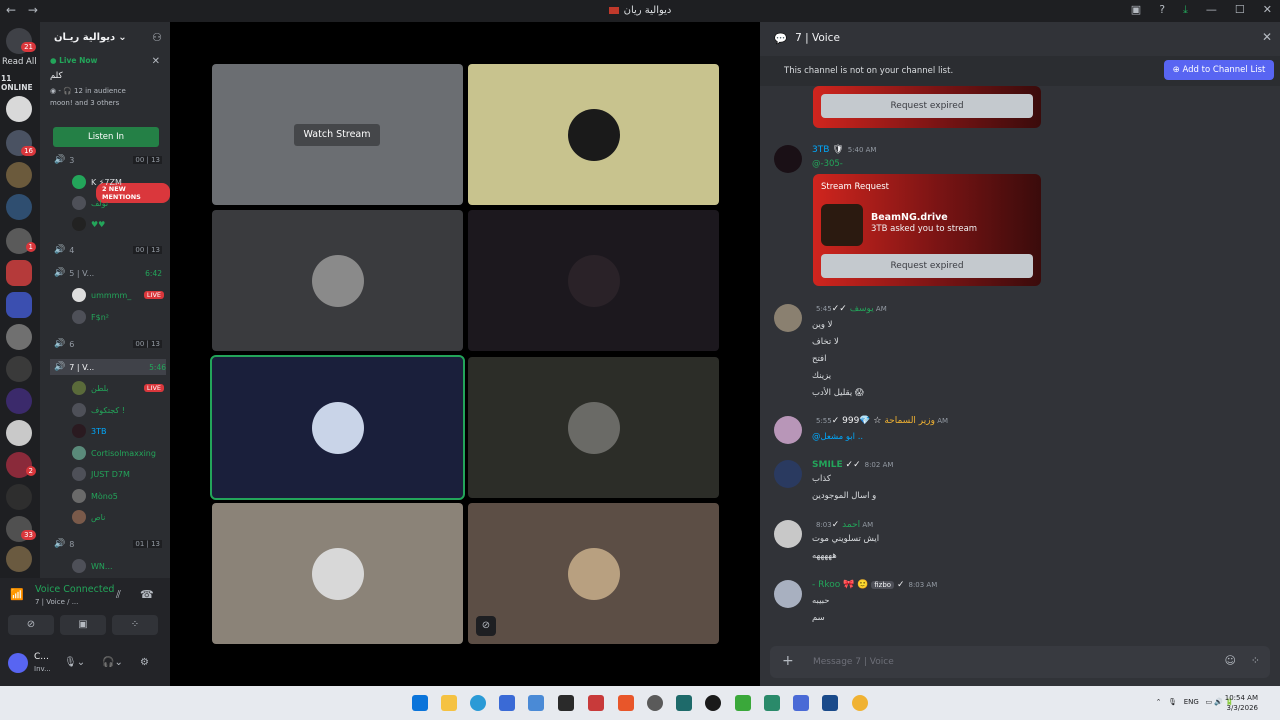  I want to click on stream-tile: Watch Stream, so click(337, 134).